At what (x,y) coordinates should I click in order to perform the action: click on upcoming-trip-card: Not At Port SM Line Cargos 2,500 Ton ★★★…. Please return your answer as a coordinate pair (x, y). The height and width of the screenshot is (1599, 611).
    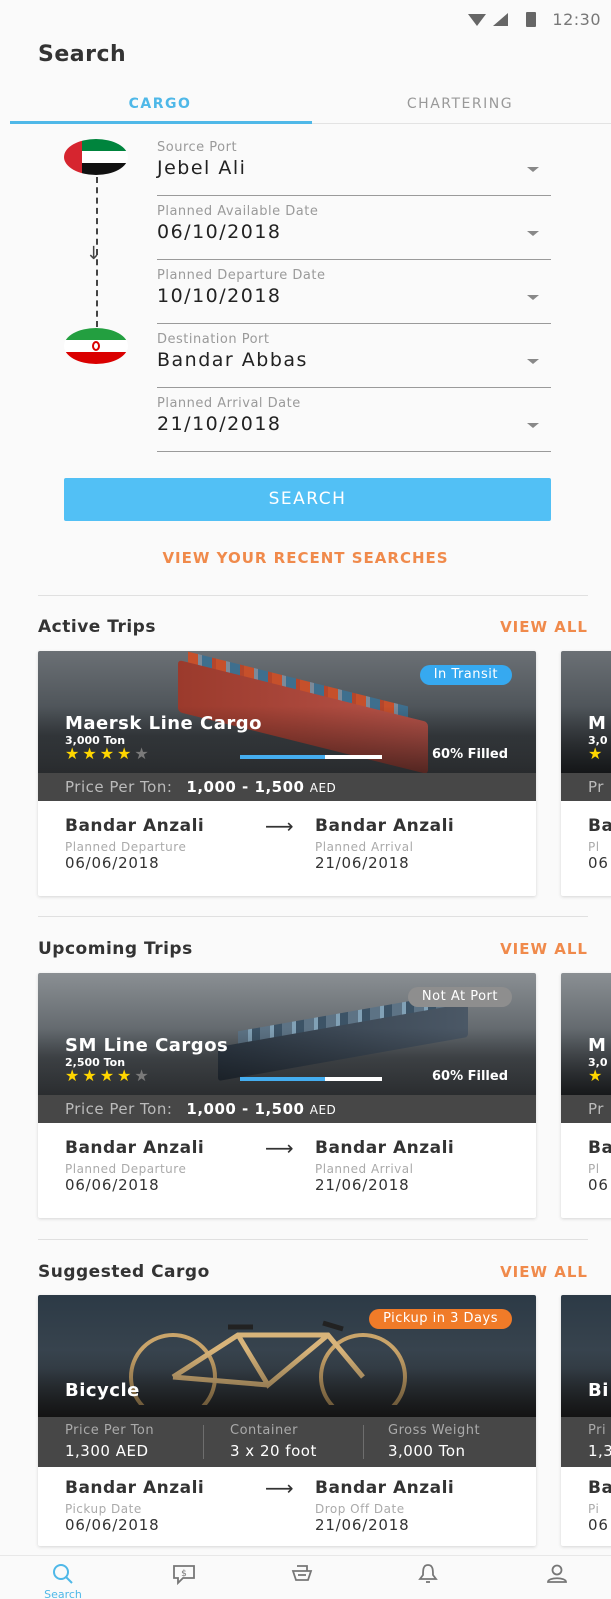
    Looking at the image, I should click on (287, 1095).